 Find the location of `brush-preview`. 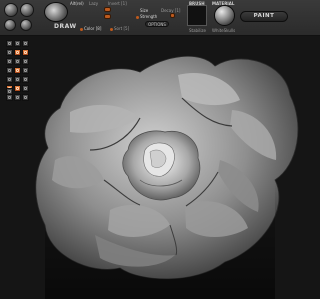

brush-preview is located at coordinates (56, 12).